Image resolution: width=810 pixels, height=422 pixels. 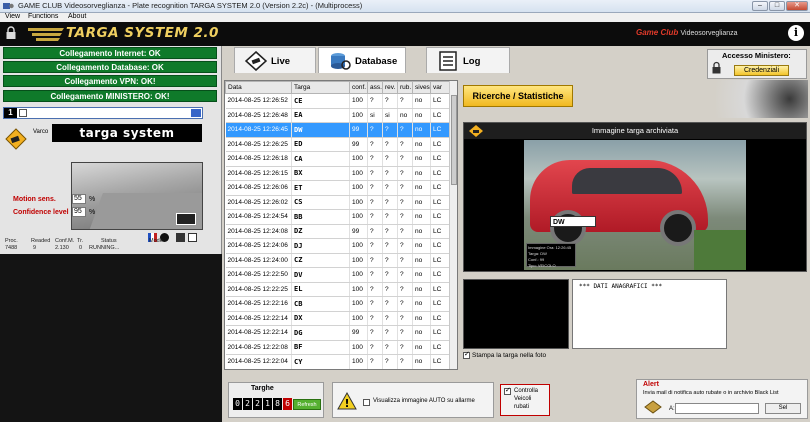 I want to click on table-cell: 99, so click(x=358, y=231).